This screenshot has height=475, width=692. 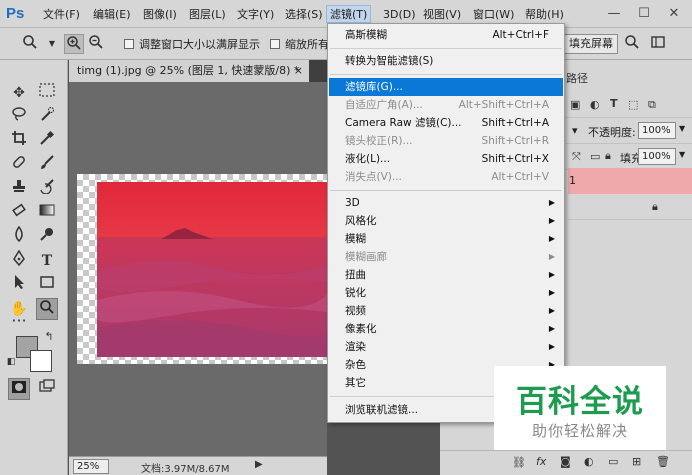 What do you see at coordinates (613, 461) in the screenshot?
I see `new-group-icon: ▭` at bounding box center [613, 461].